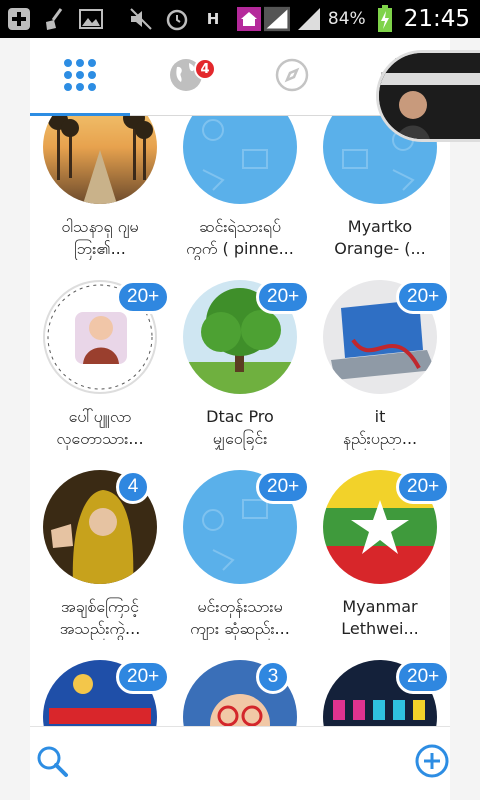 This screenshot has width=480, height=800. I want to click on battery-percent: 84%, so click(346, 19).